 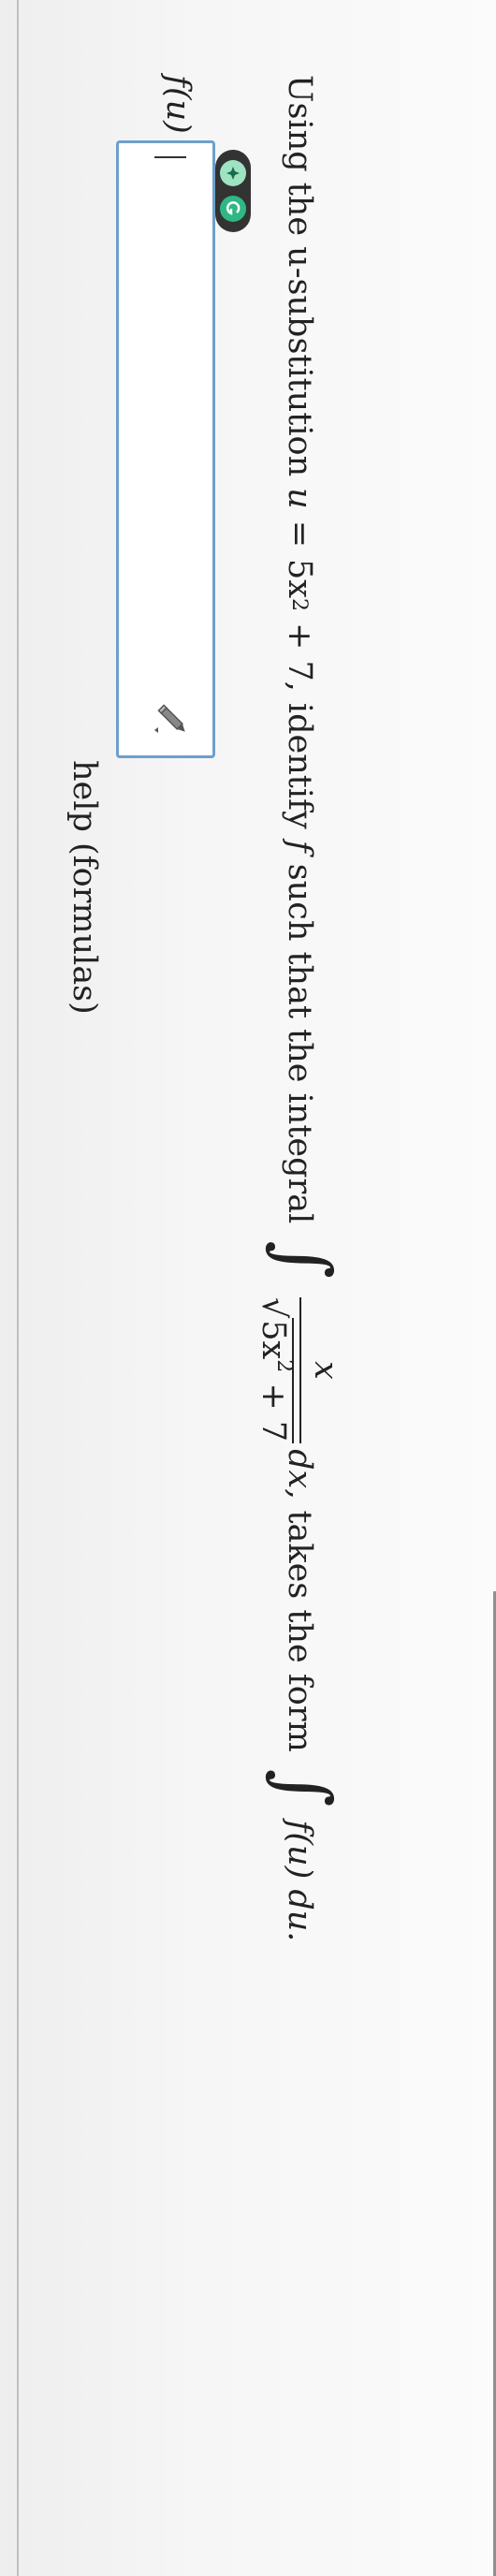 What do you see at coordinates (300, 657) in the screenshot?
I see `substitution-tail: + 7,` at bounding box center [300, 657].